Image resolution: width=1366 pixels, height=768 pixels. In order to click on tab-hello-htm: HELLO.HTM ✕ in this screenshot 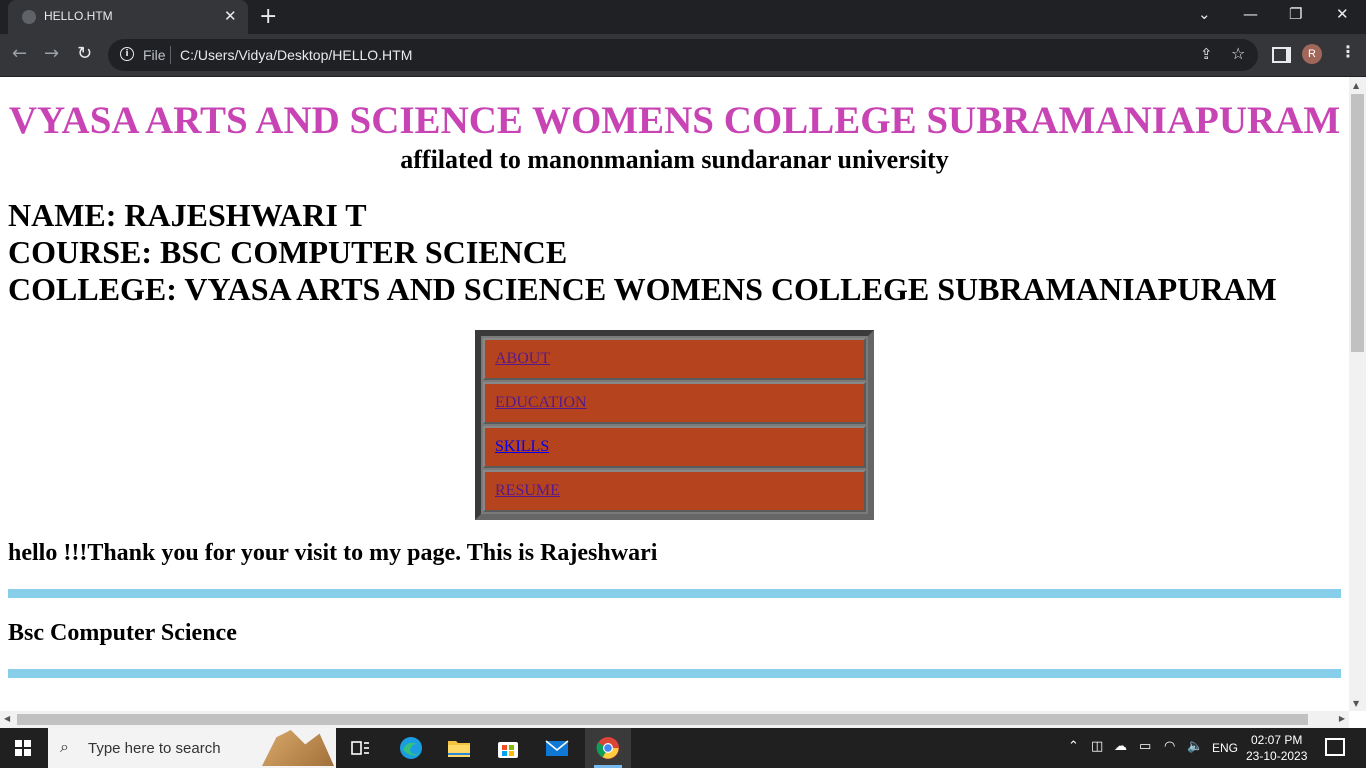, I will do `click(128, 17)`.